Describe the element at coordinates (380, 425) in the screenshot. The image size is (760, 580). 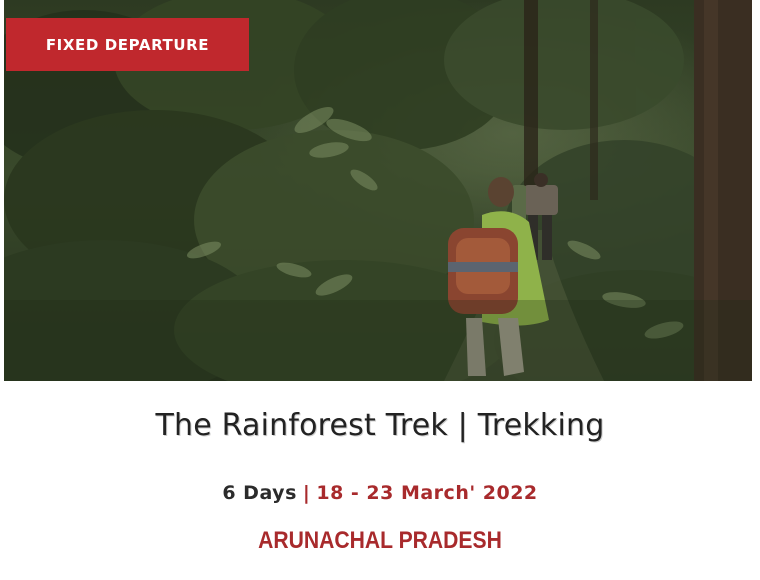
I see `trek-title: The Rainforest Trek | Trekking` at that location.